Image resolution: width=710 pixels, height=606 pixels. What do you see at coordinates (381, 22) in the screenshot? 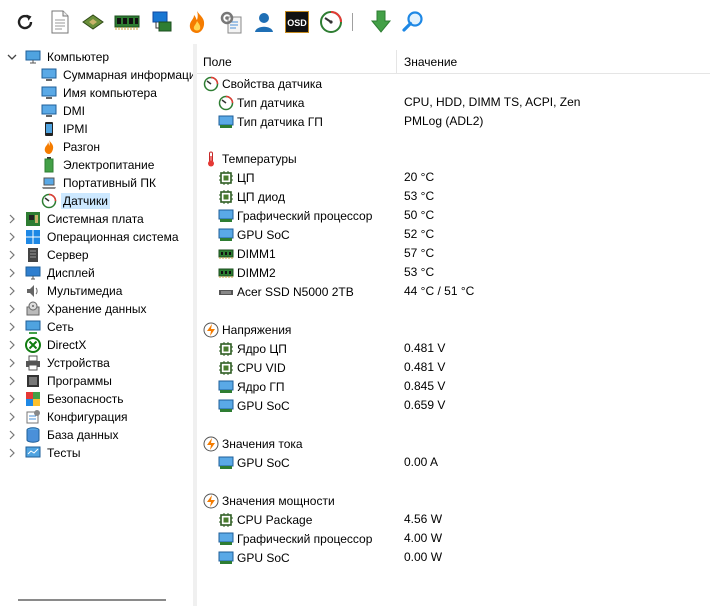
I see `download-button` at bounding box center [381, 22].